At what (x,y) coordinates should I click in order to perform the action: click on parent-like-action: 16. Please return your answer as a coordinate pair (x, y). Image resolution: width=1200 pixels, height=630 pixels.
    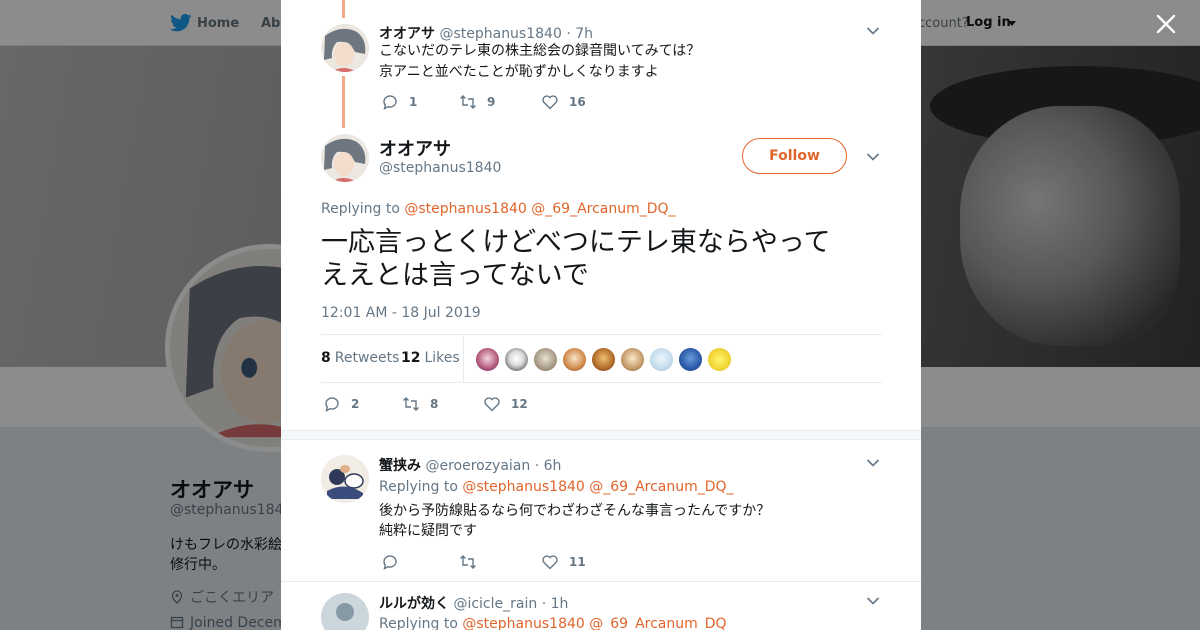
    Looking at the image, I should click on (563, 102).